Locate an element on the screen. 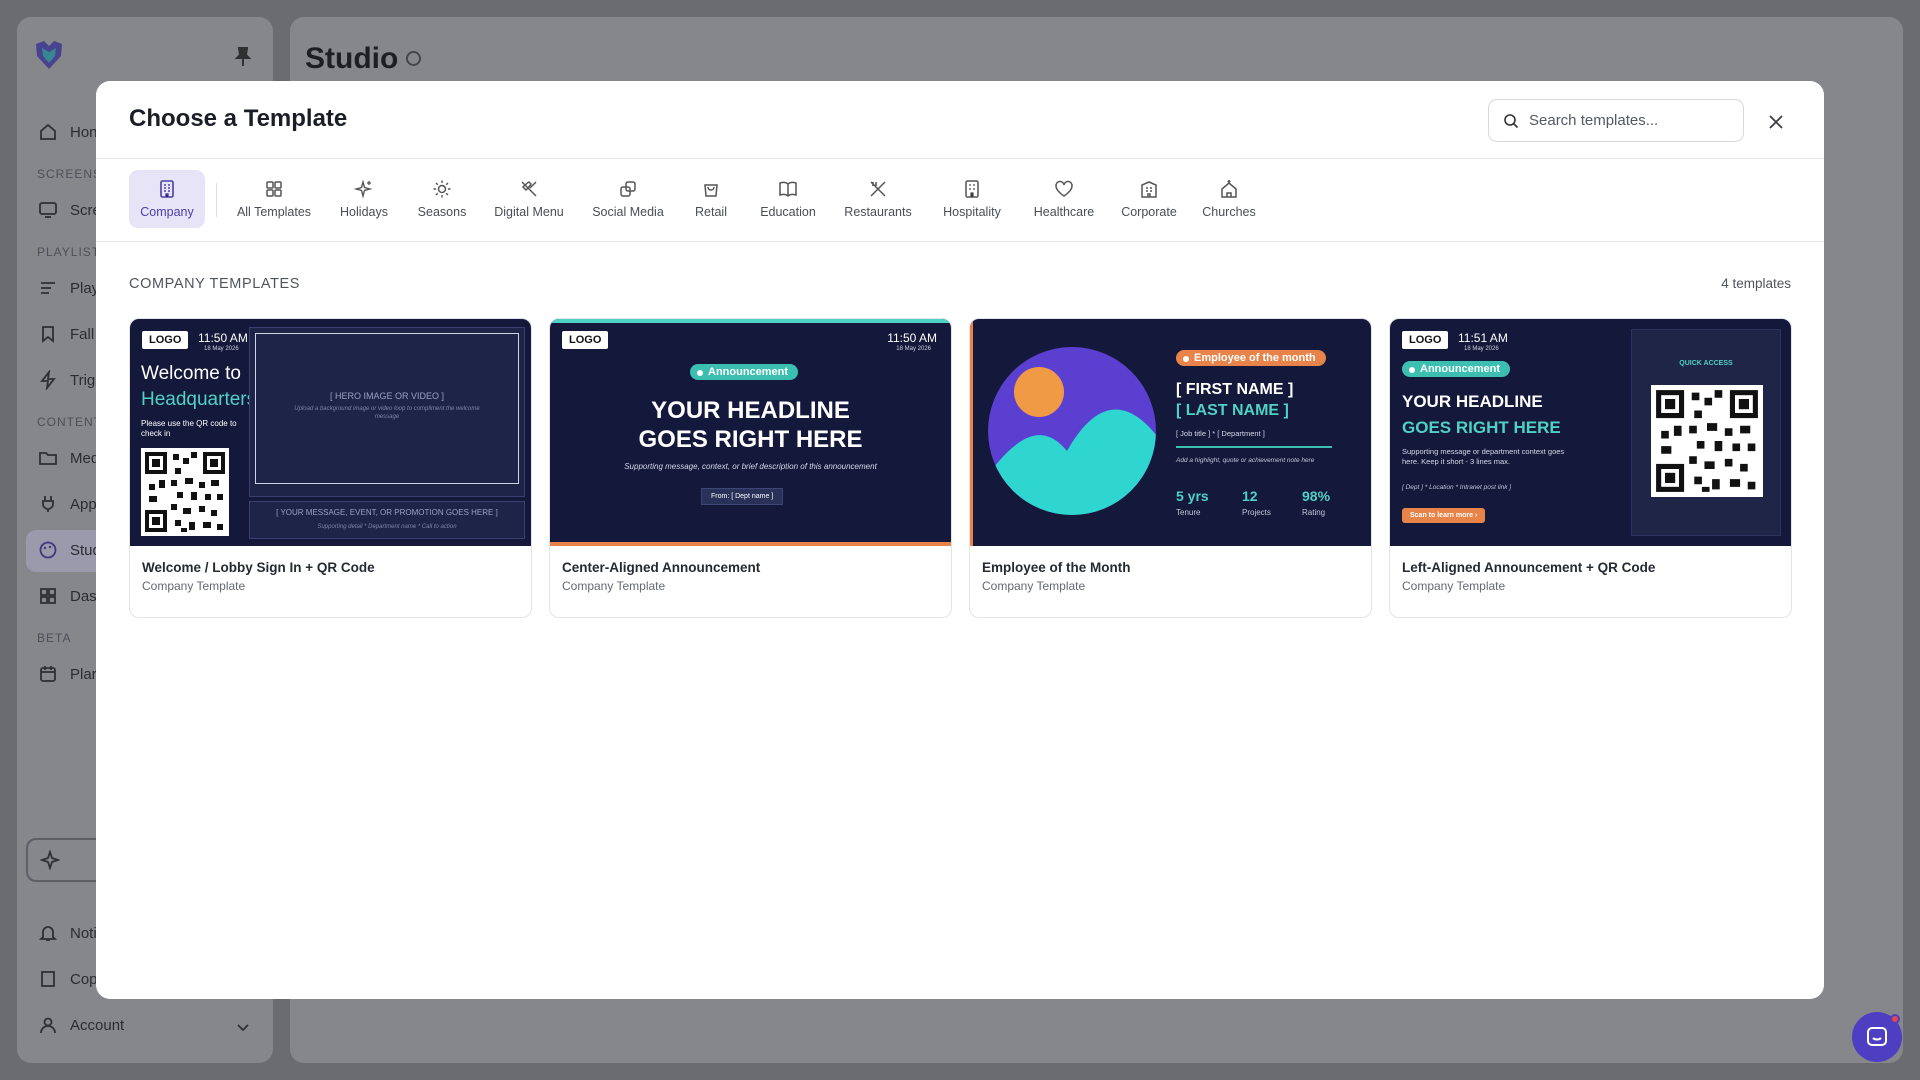 The height and width of the screenshot is (1080, 1920). template-name: Employee of the Month is located at coordinates (1056, 567).